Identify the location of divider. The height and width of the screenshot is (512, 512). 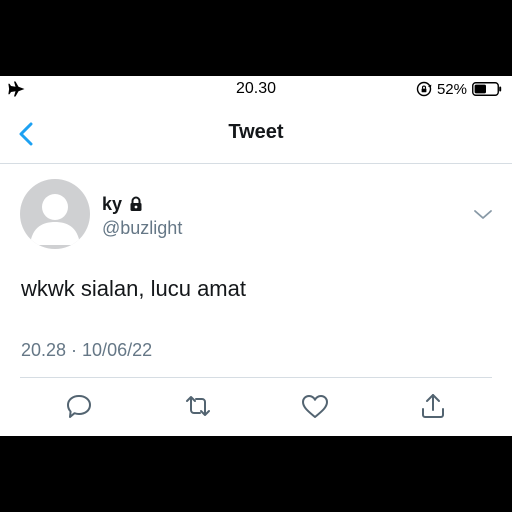
(256, 377).